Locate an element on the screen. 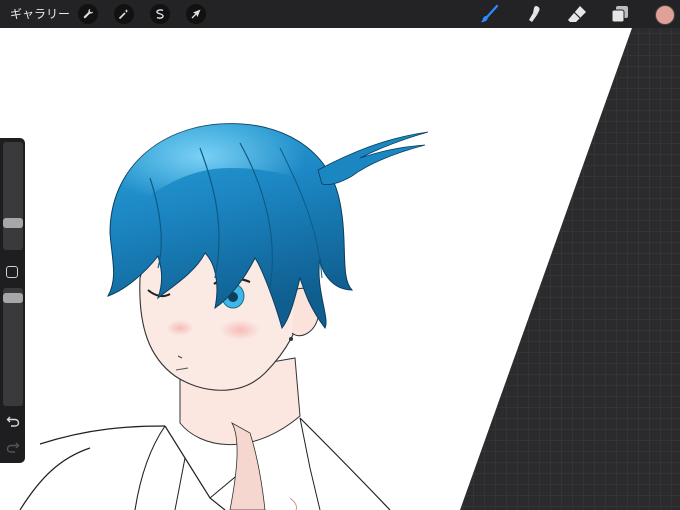  redo-icon is located at coordinates (13, 447).